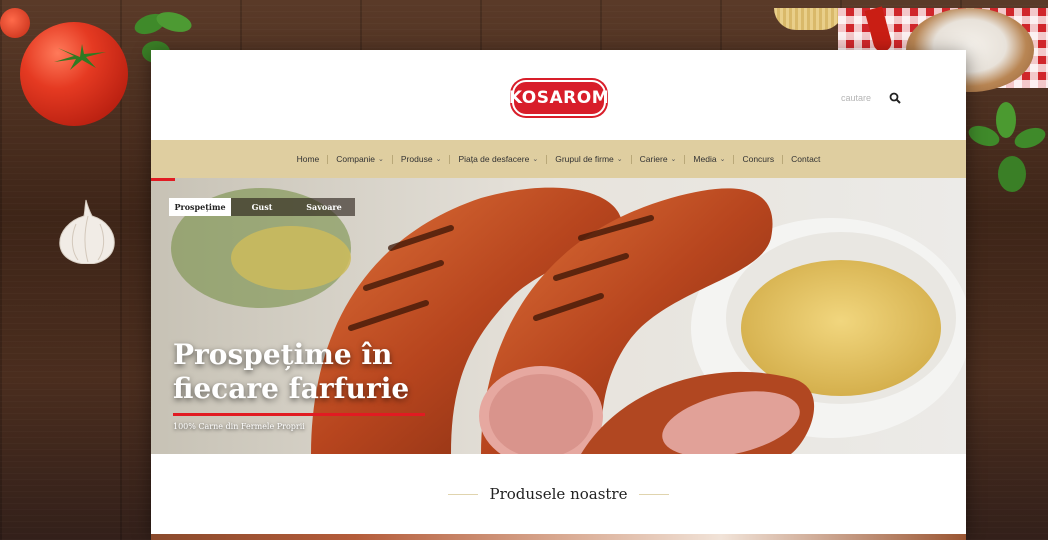 Image resolution: width=1048 pixels, height=540 pixels. I want to click on nav-label: Contact, so click(806, 159).